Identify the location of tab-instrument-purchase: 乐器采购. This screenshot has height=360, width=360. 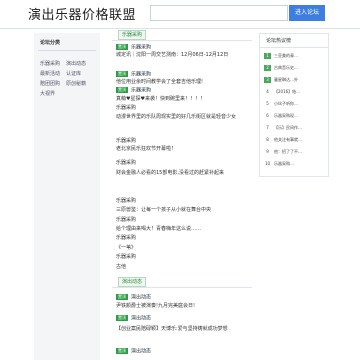
(132, 35).